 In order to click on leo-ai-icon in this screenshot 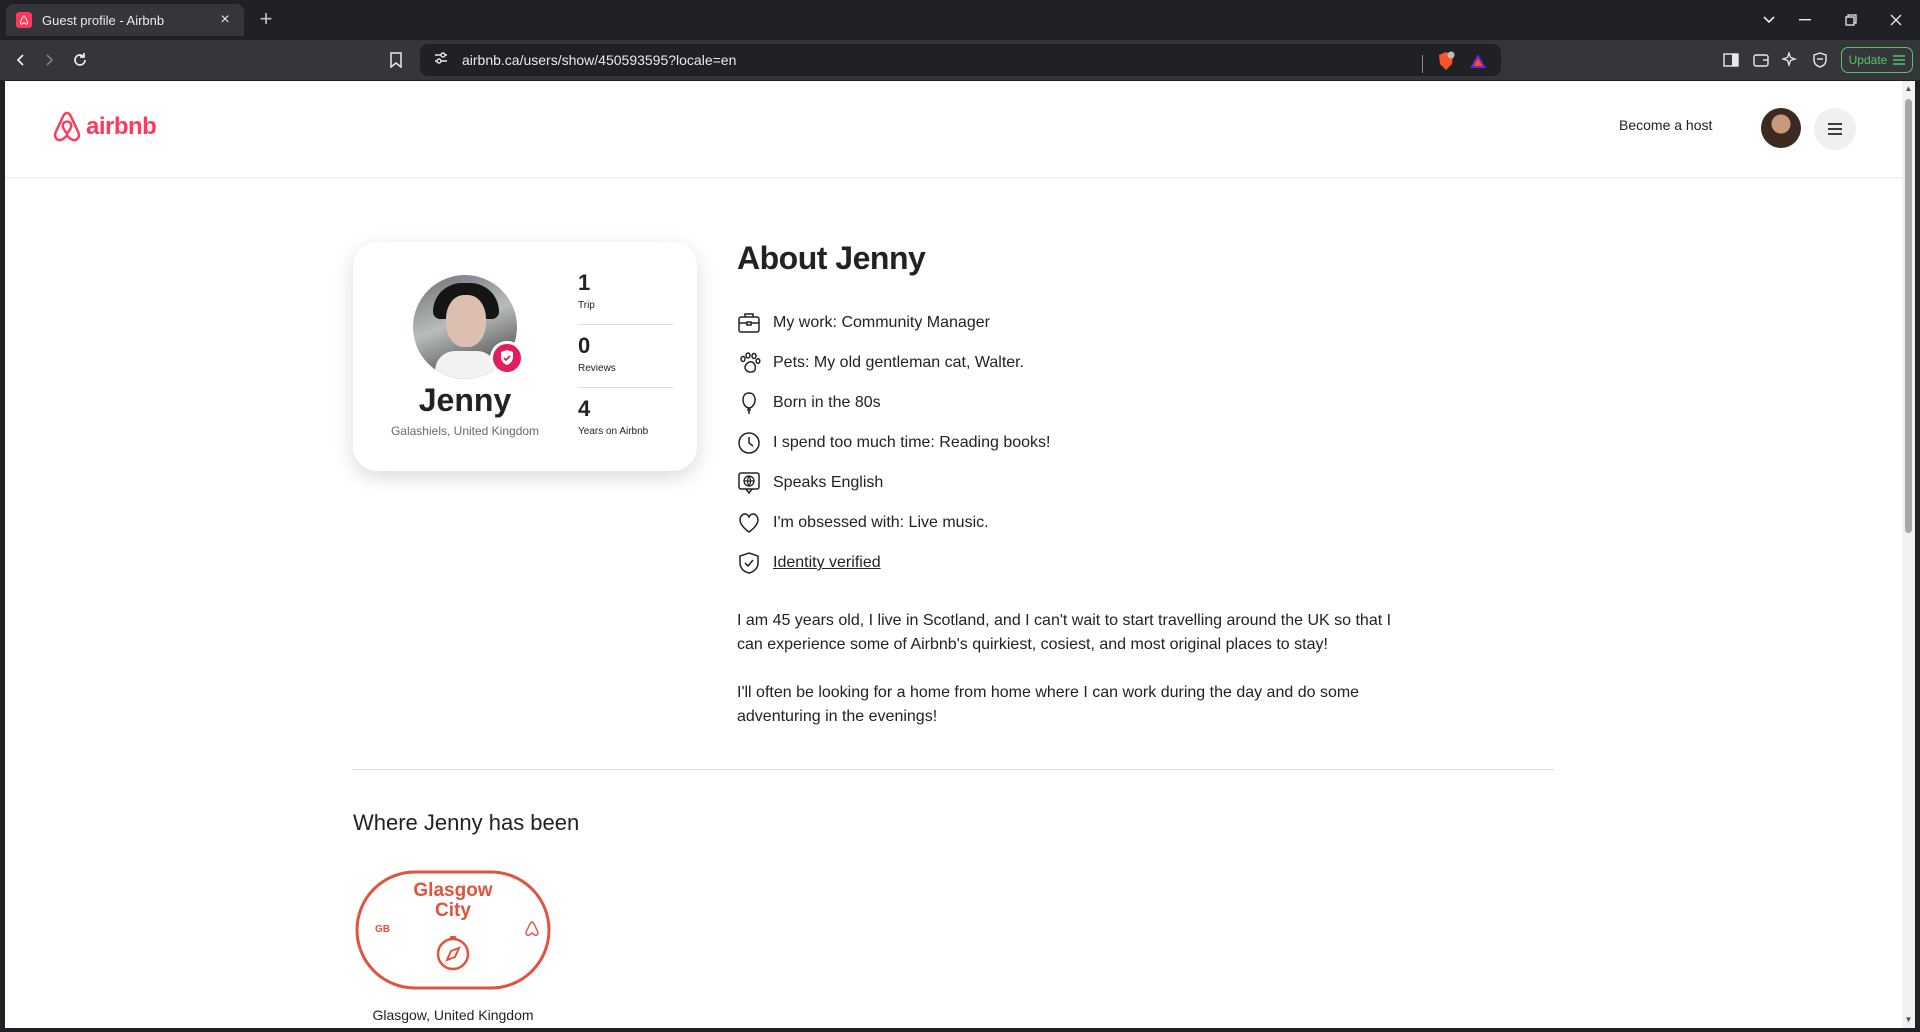, I will do `click(1790, 60)`.